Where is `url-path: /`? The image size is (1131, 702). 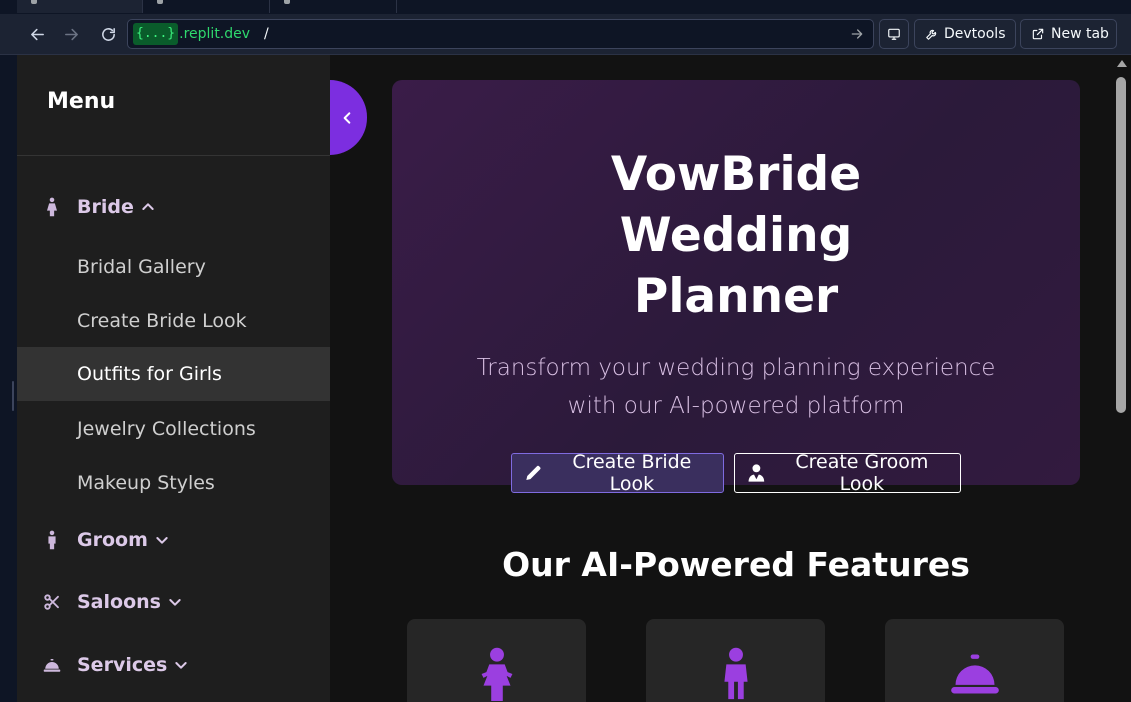 url-path: / is located at coordinates (266, 34).